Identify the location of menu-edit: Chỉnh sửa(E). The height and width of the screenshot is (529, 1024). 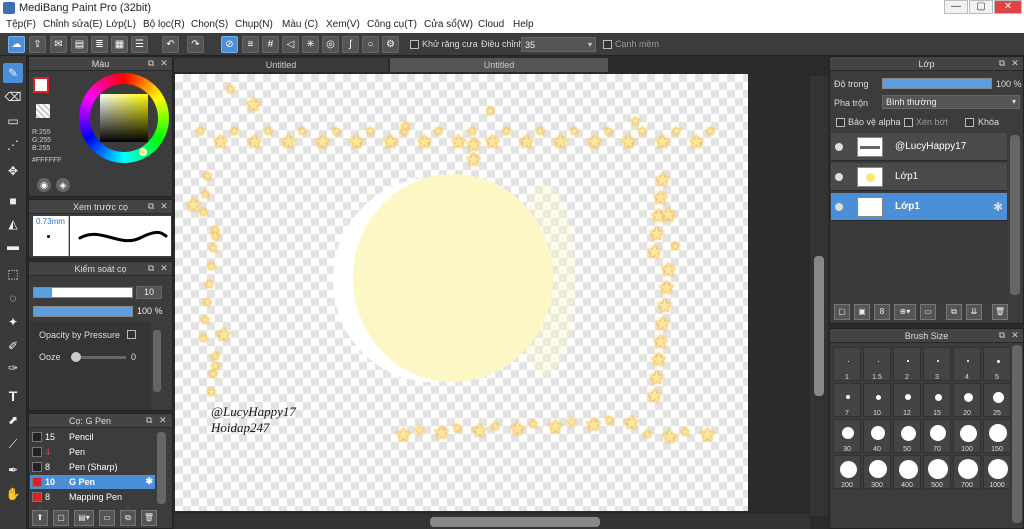
(73, 24).